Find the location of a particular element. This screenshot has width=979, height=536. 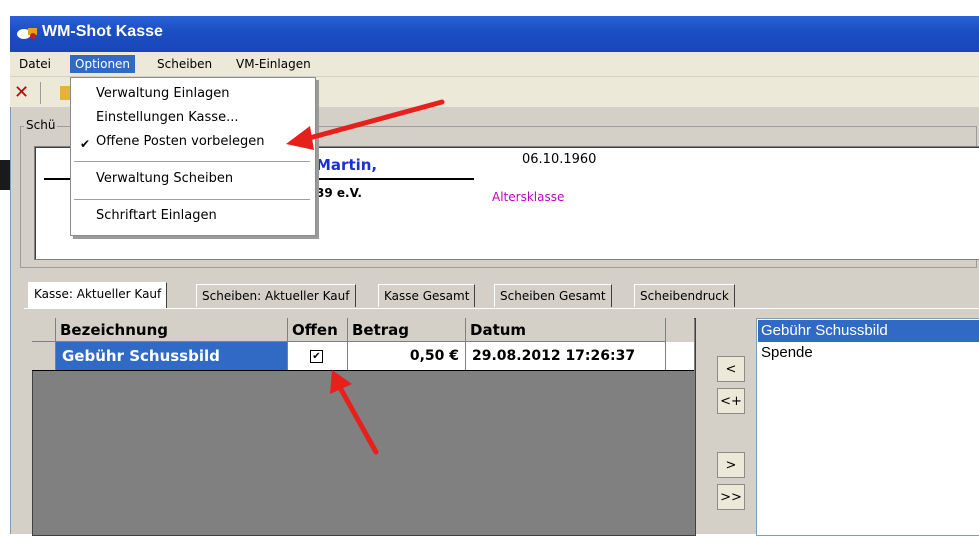

move-all-right-button: >> is located at coordinates (731, 497).